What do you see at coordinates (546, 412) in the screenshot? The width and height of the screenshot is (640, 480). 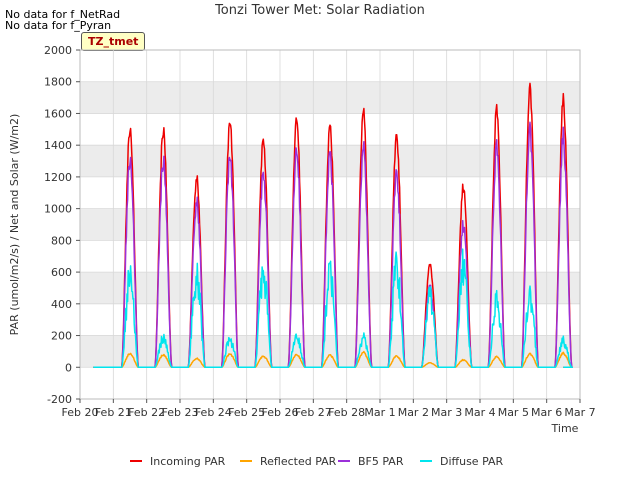 I see `x-tick-label: Mar 6` at bounding box center [546, 412].